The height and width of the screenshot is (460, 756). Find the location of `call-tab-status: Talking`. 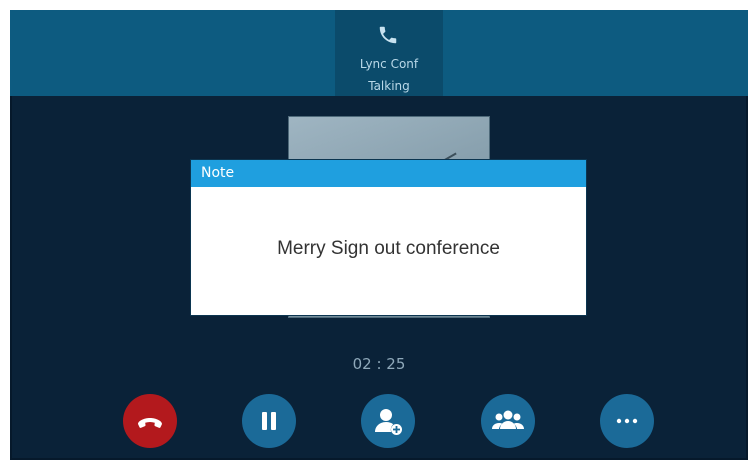

call-tab-status: Talking is located at coordinates (389, 86).